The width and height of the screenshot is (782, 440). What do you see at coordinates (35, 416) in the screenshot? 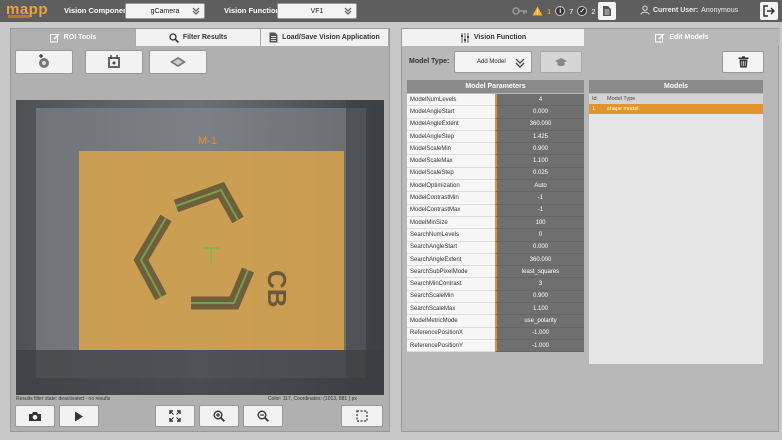
I see `capture-button` at bounding box center [35, 416].